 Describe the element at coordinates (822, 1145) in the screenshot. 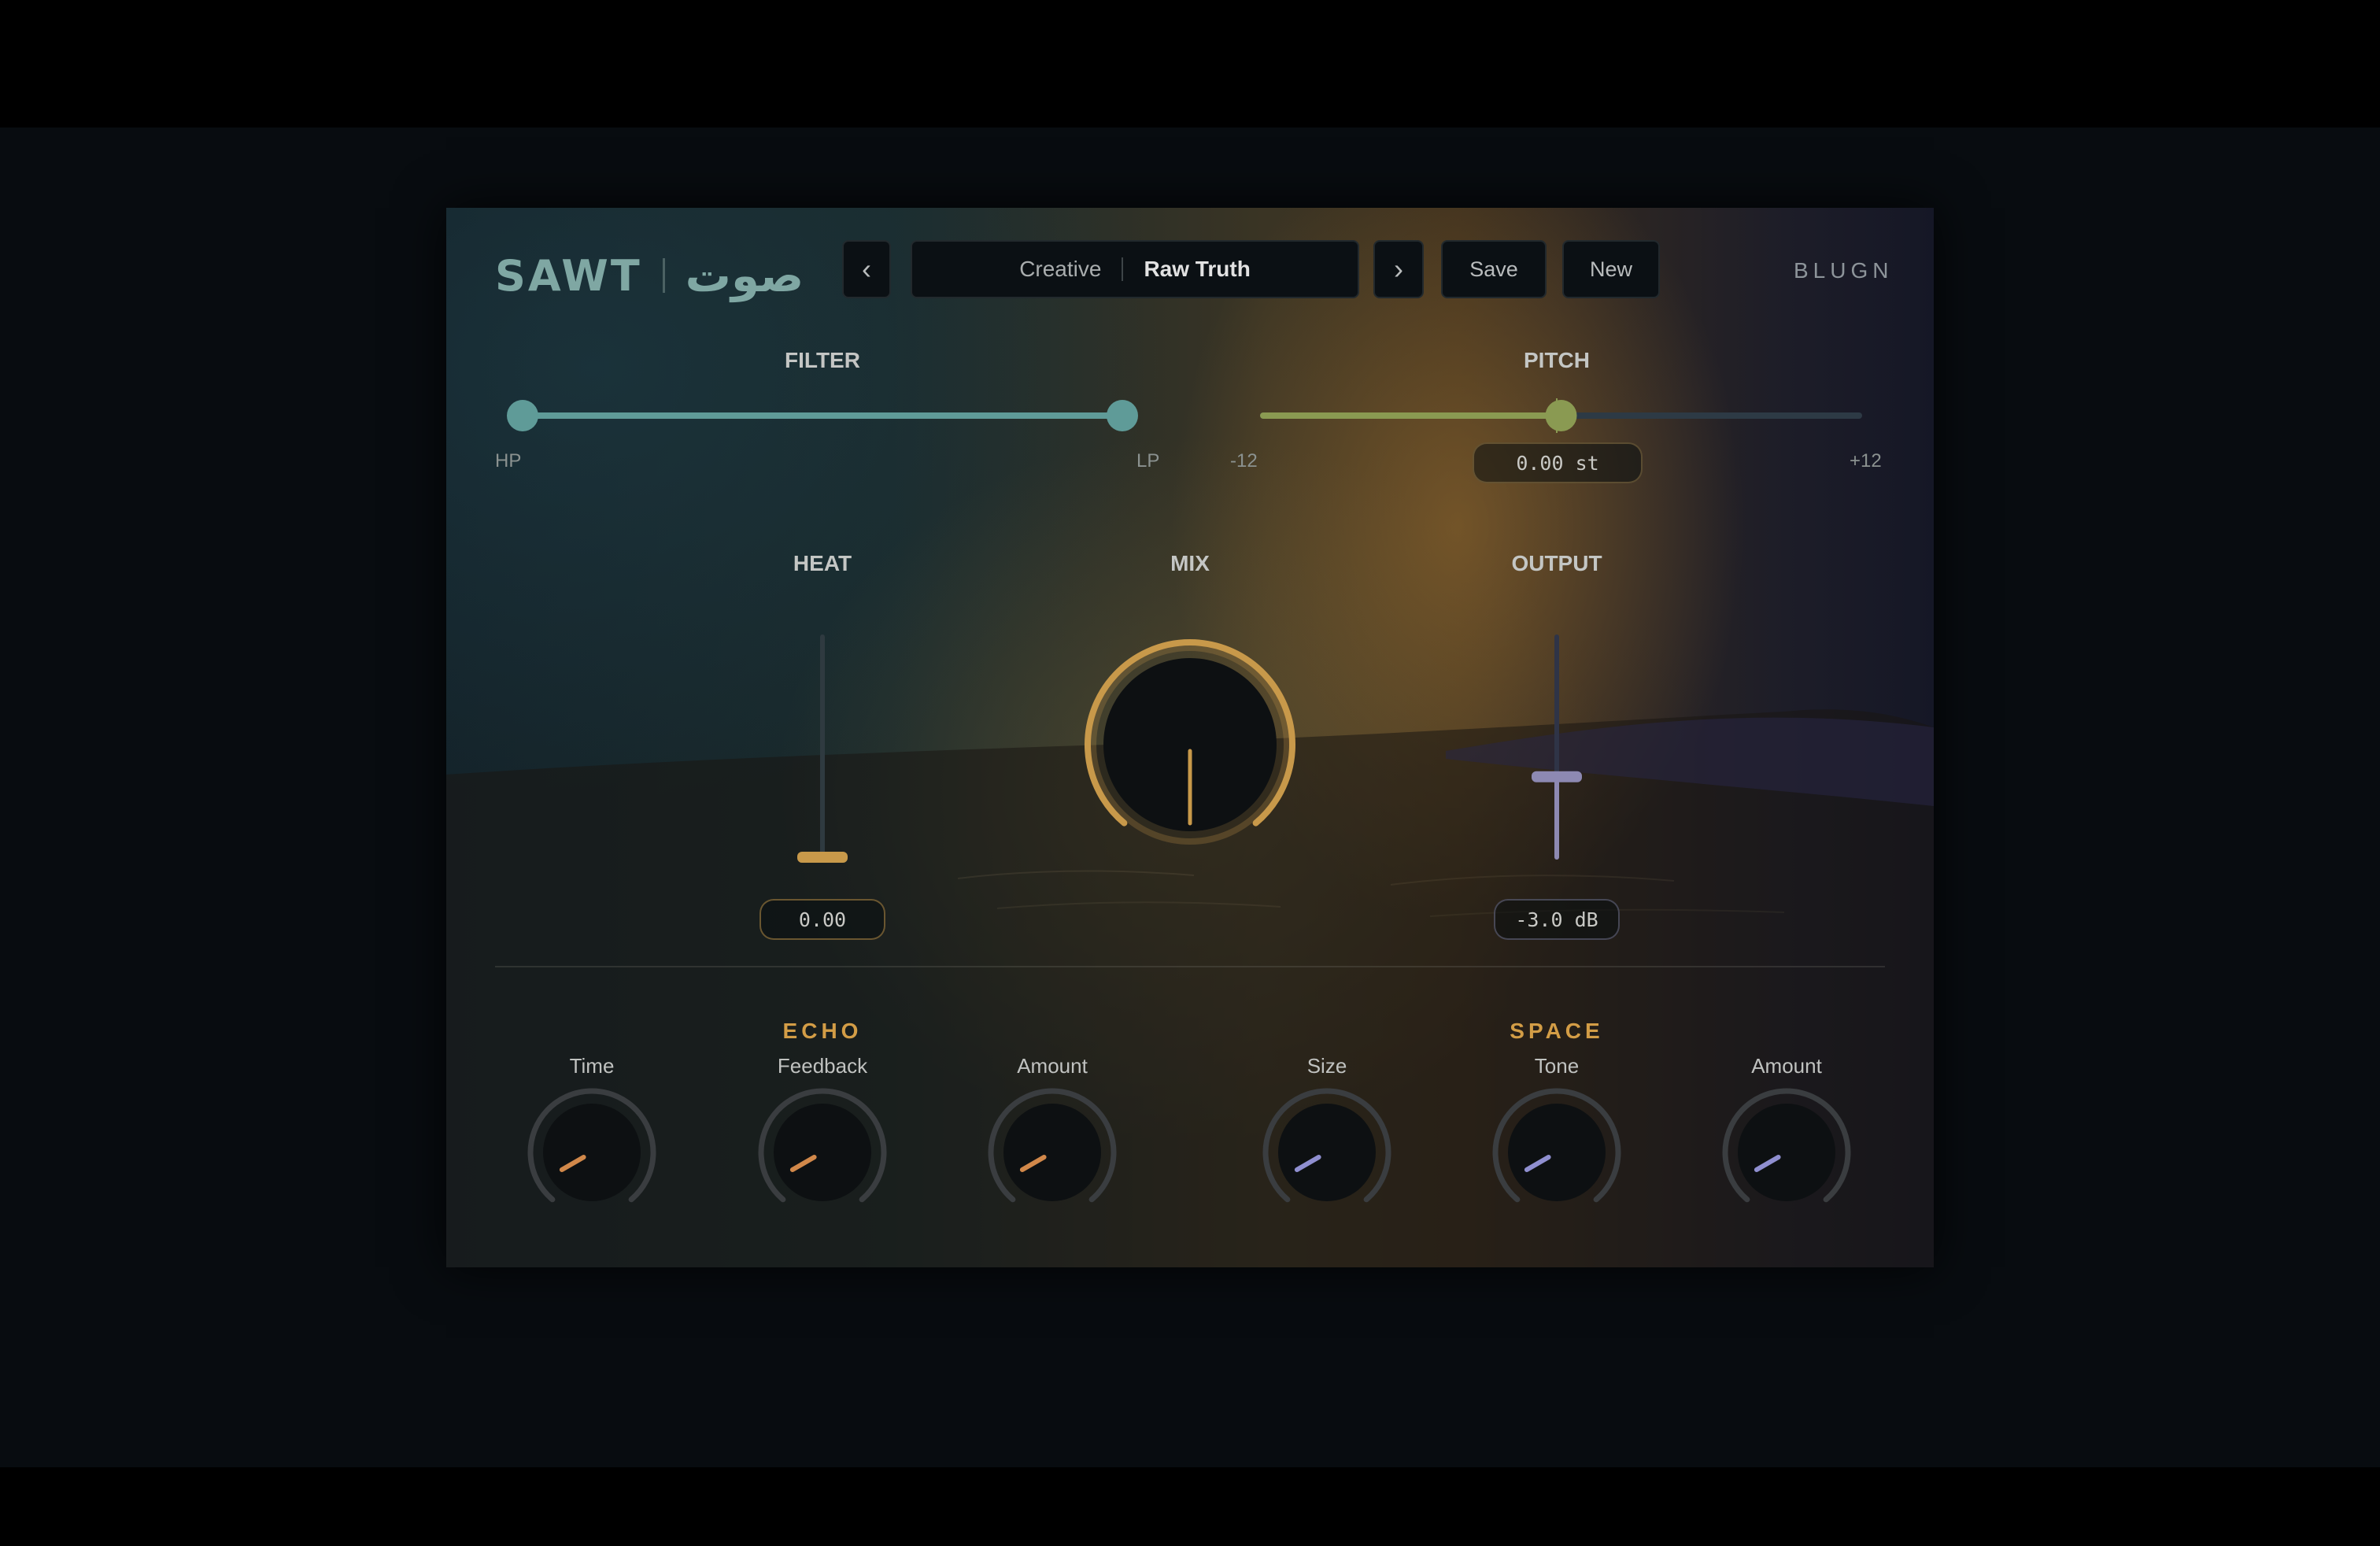

I see `echo-feedback-knob` at that location.